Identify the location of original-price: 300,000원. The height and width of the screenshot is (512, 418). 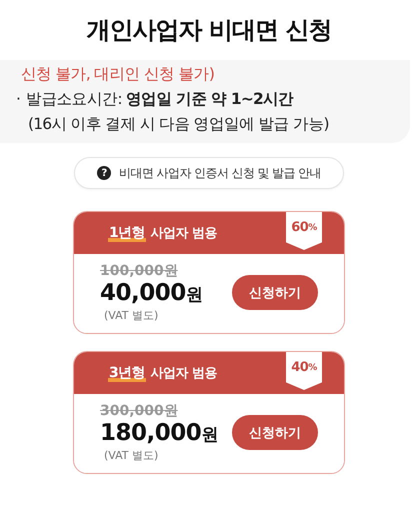
(139, 411).